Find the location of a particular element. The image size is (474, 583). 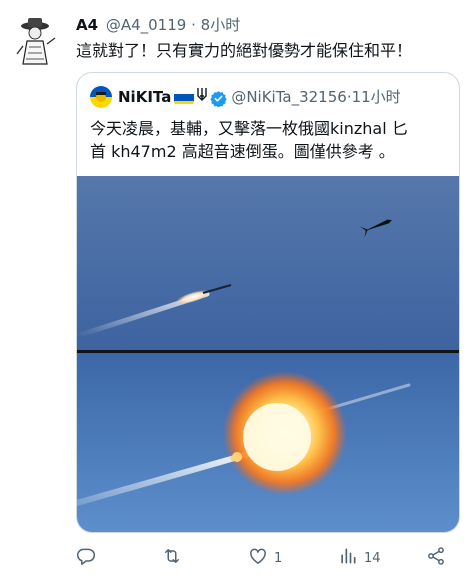

like-button: 1 is located at coordinates (265, 558).